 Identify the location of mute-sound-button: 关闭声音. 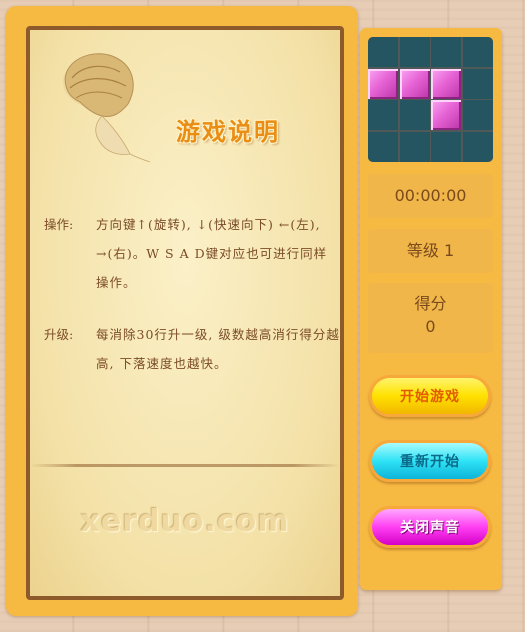
(430, 527).